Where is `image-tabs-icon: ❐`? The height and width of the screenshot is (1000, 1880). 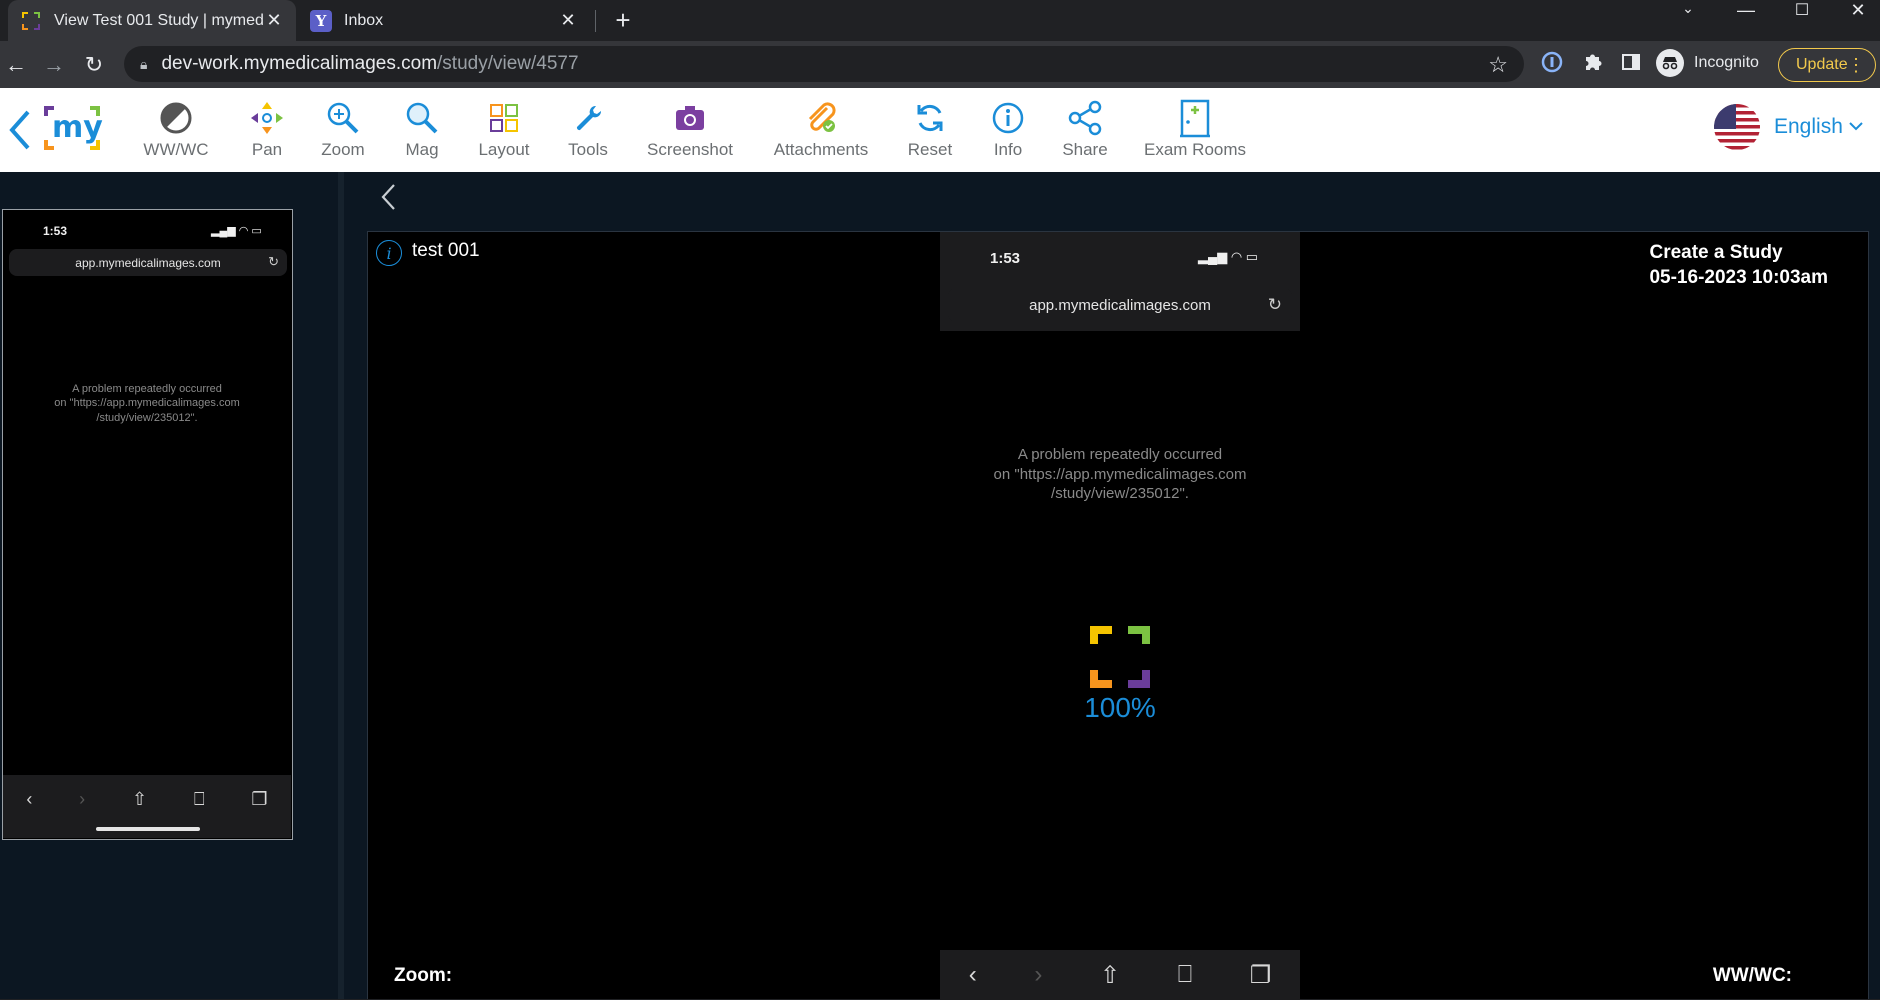 image-tabs-icon: ❐ is located at coordinates (1260, 975).